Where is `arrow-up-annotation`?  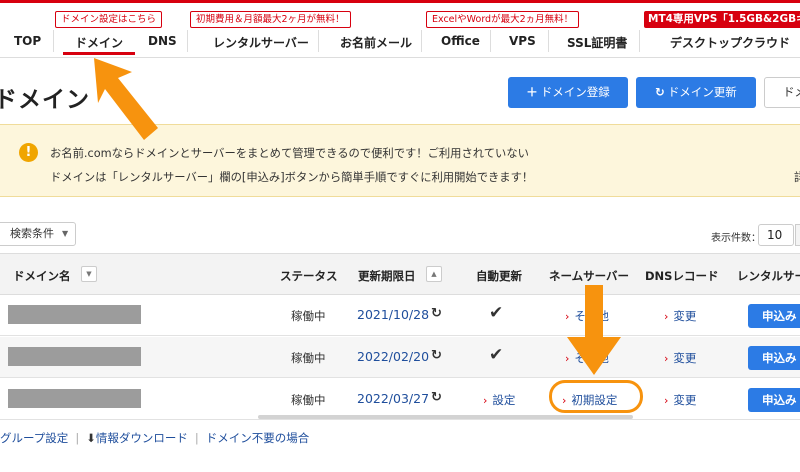
arrow-up-annotation is located at coordinates (126, 99).